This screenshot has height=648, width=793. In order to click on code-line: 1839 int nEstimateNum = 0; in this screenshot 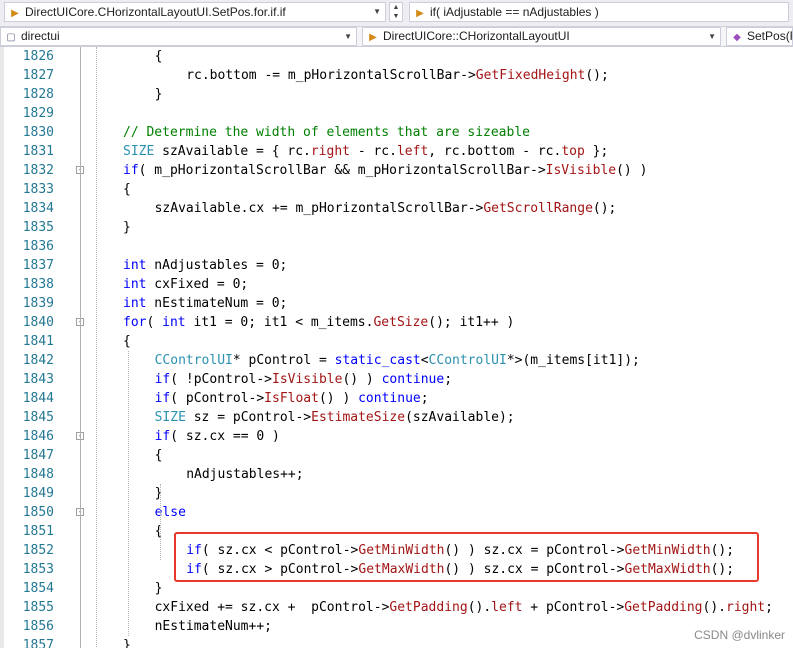, I will do `click(396, 303)`.